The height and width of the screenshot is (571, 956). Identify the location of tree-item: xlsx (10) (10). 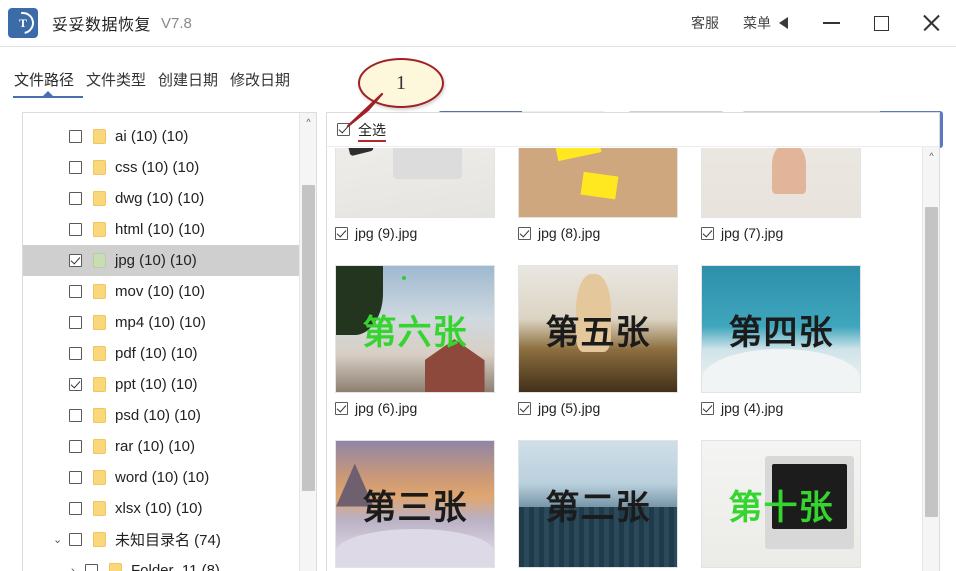
(162, 508).